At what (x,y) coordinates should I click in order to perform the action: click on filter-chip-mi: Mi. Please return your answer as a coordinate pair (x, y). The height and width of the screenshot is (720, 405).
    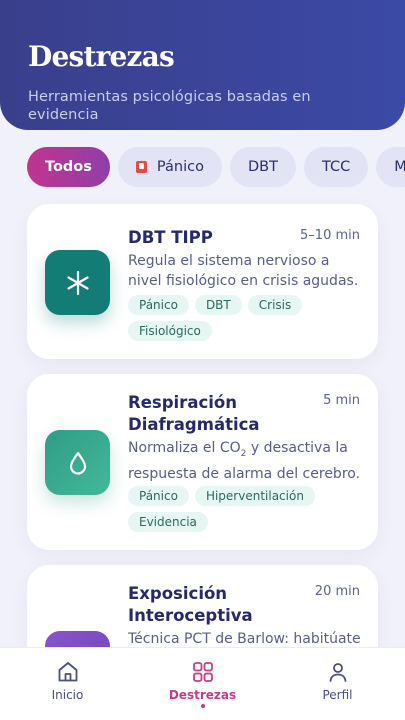
    Looking at the image, I should click on (390, 167).